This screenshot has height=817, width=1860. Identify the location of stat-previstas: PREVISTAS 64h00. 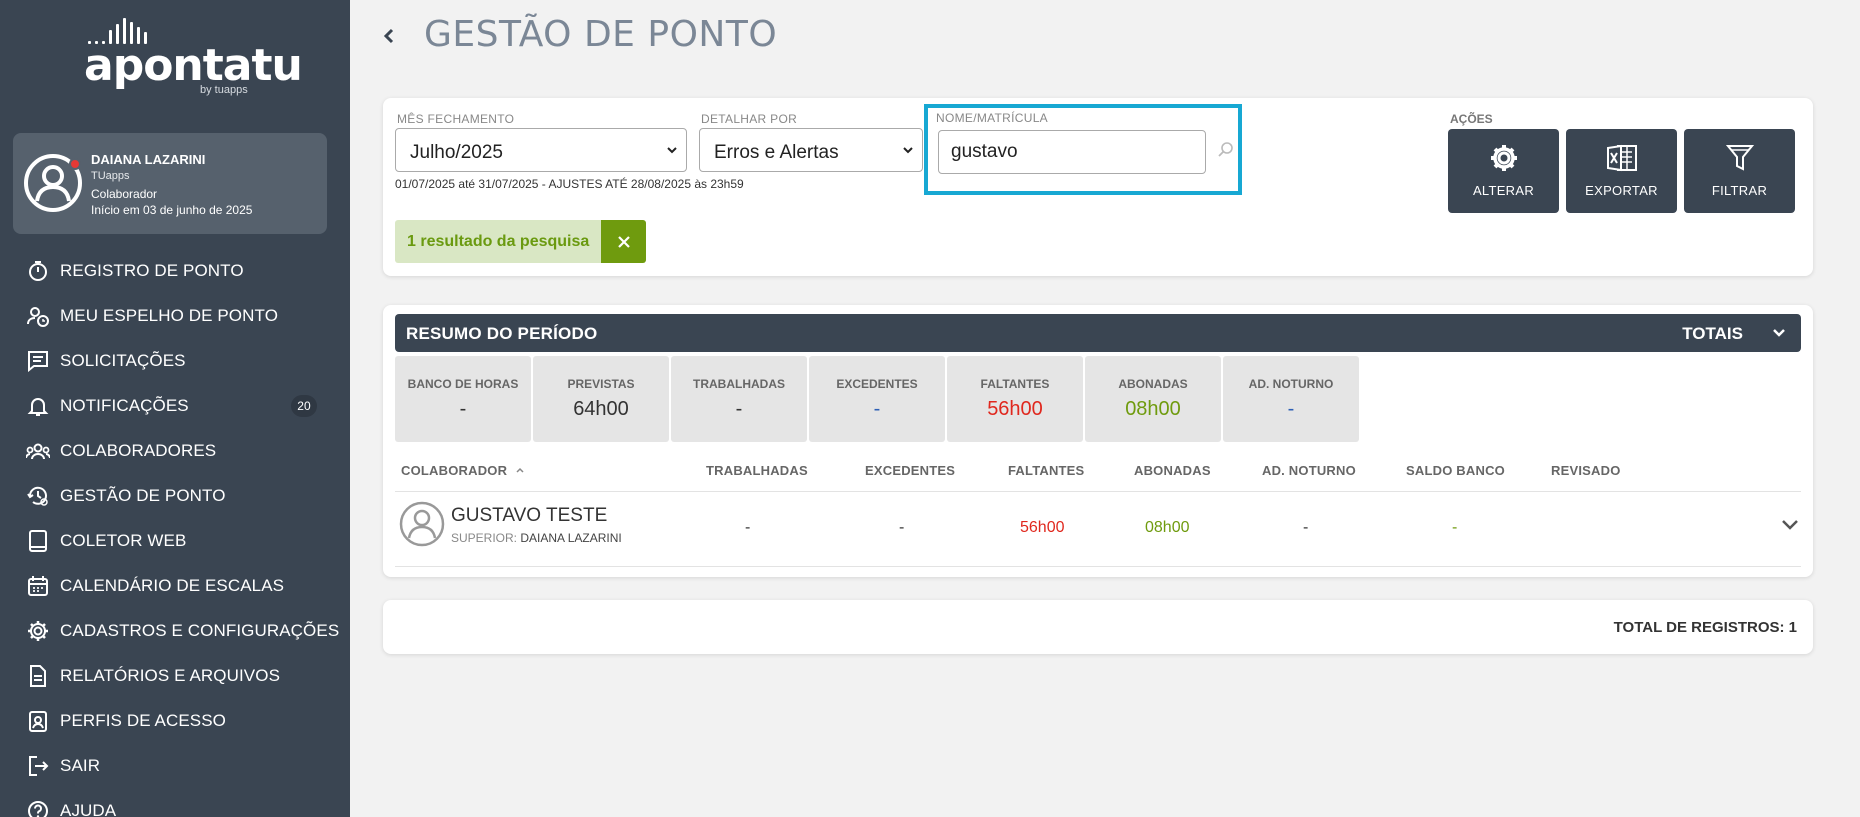
(601, 399).